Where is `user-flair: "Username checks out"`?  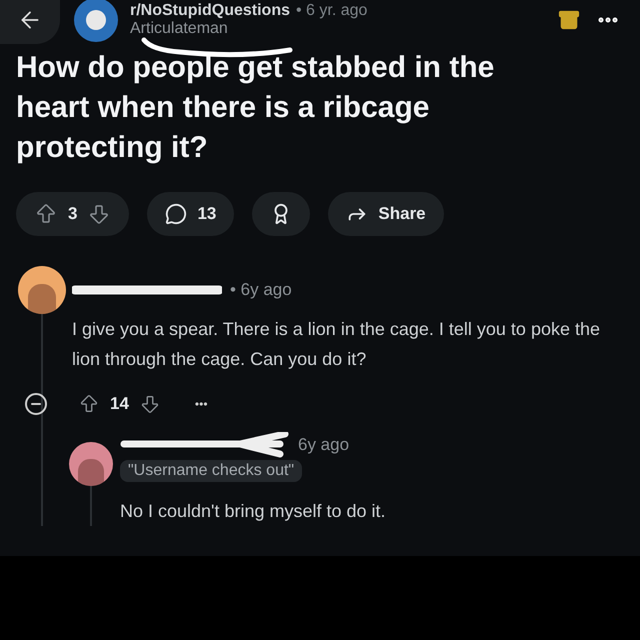
user-flair: "Username checks out" is located at coordinates (211, 471).